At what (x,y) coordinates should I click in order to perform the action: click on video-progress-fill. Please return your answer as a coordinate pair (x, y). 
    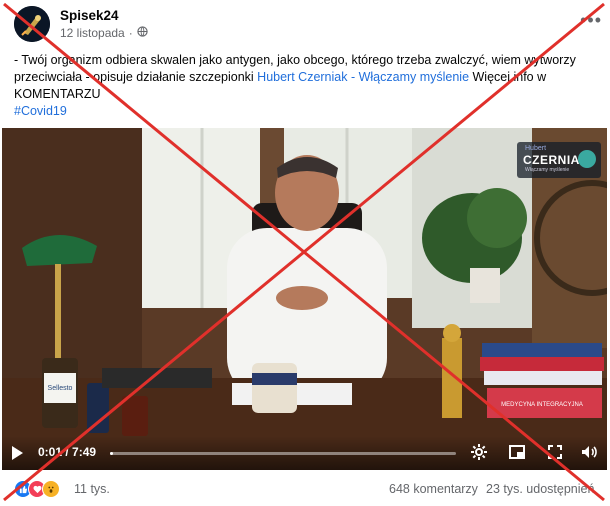
    Looking at the image, I should click on (112, 453).